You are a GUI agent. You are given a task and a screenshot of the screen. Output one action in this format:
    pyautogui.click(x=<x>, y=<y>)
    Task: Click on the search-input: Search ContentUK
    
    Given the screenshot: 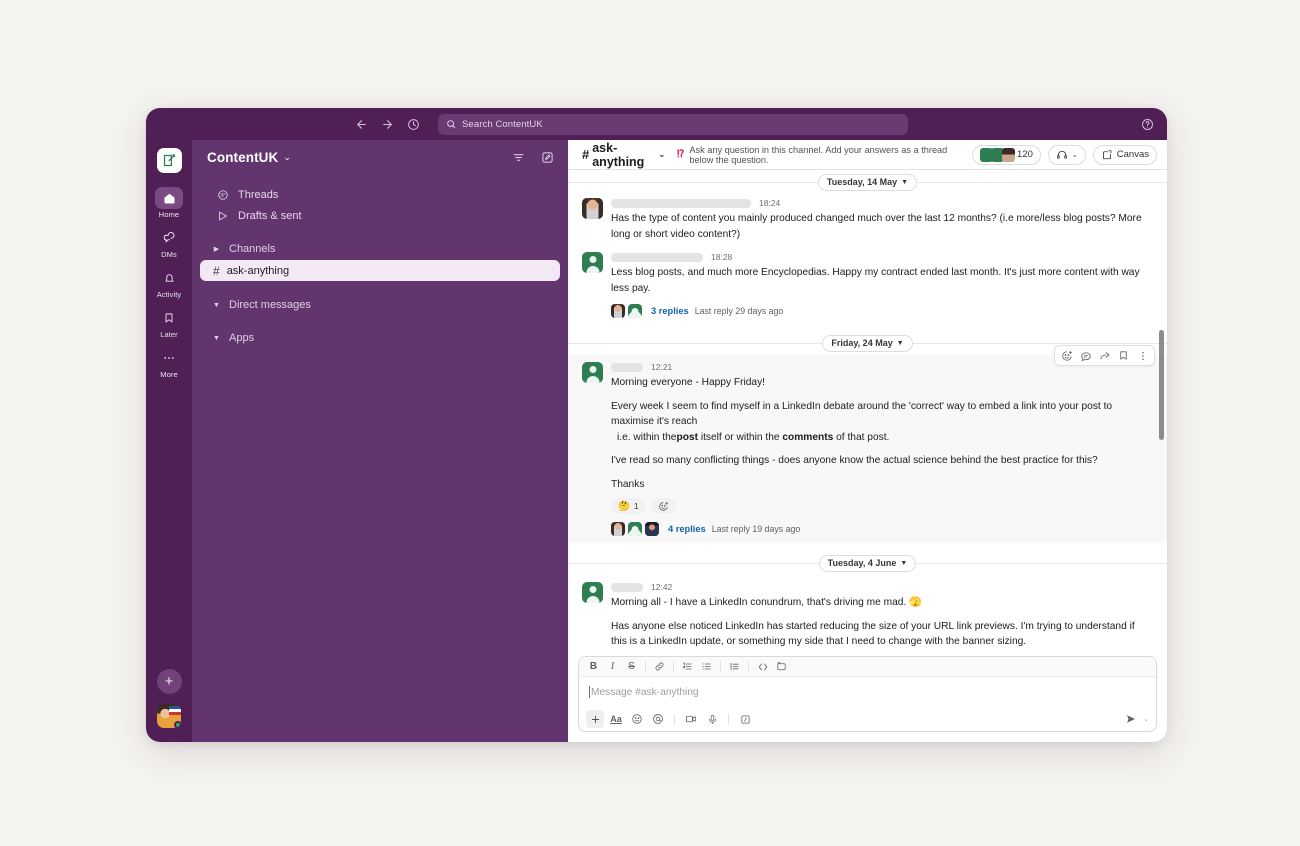 What is the action you would take?
    pyautogui.click(x=673, y=124)
    